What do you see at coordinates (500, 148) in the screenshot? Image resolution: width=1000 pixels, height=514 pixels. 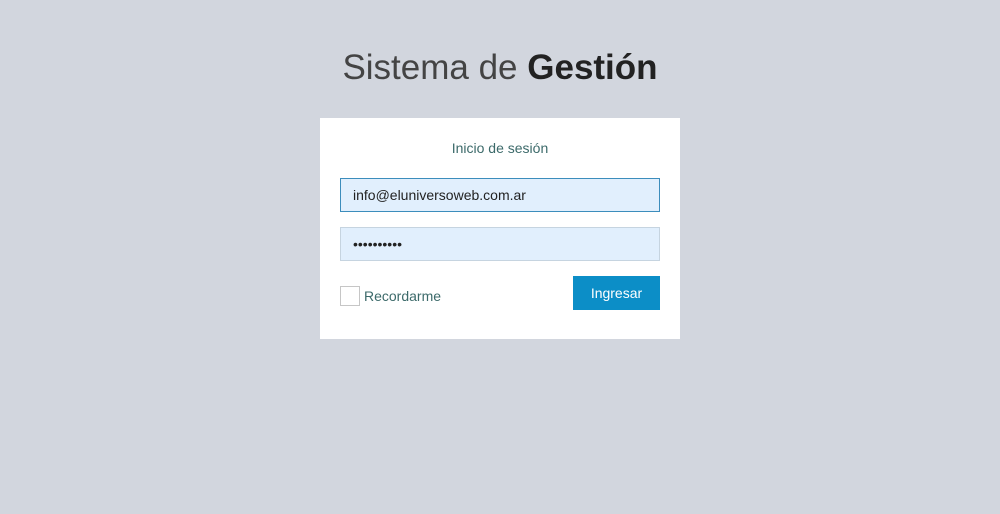 I see `login-box-message: Inicio de sesión` at bounding box center [500, 148].